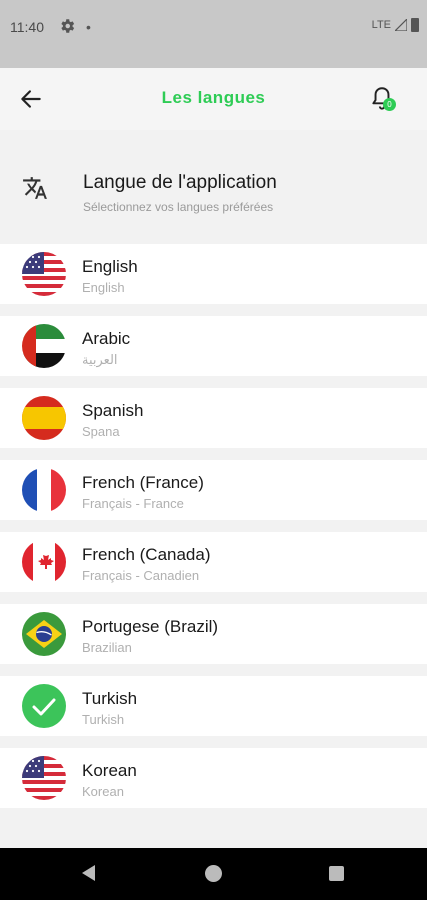 This screenshot has width=427, height=900. I want to click on language-name: Korean, so click(109, 770).